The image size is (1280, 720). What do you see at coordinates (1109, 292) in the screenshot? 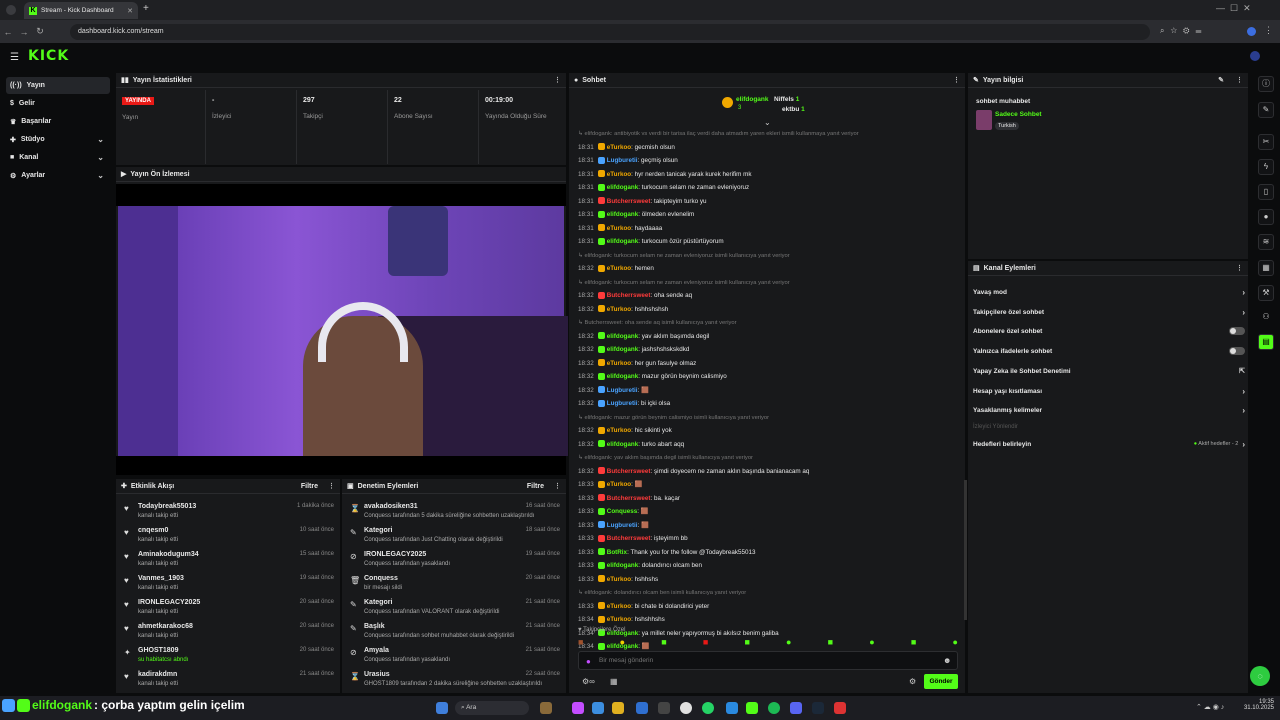
I see `action-slow-mode: Yavaş mod ›` at bounding box center [1109, 292].